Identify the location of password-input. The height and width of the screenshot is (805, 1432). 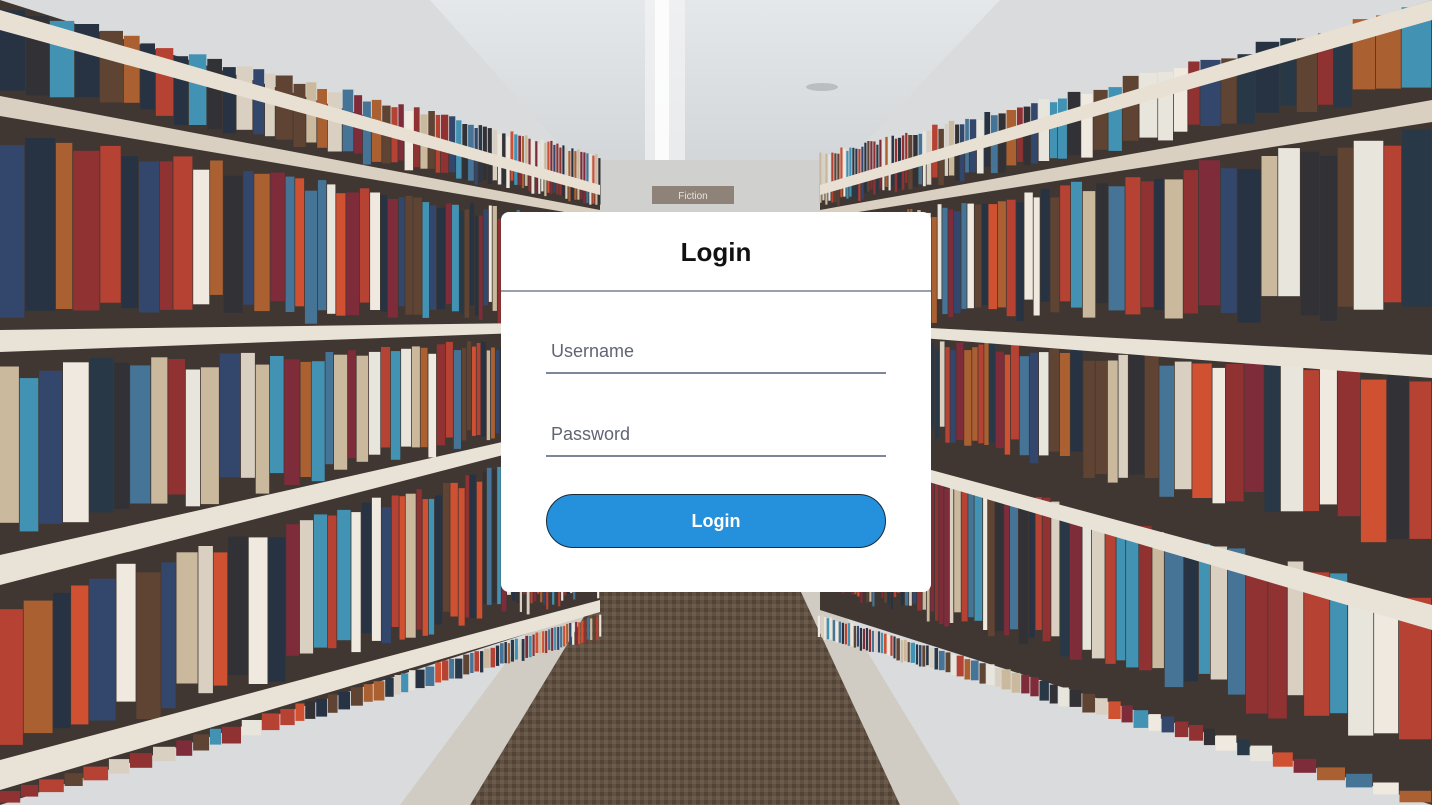
(716, 435).